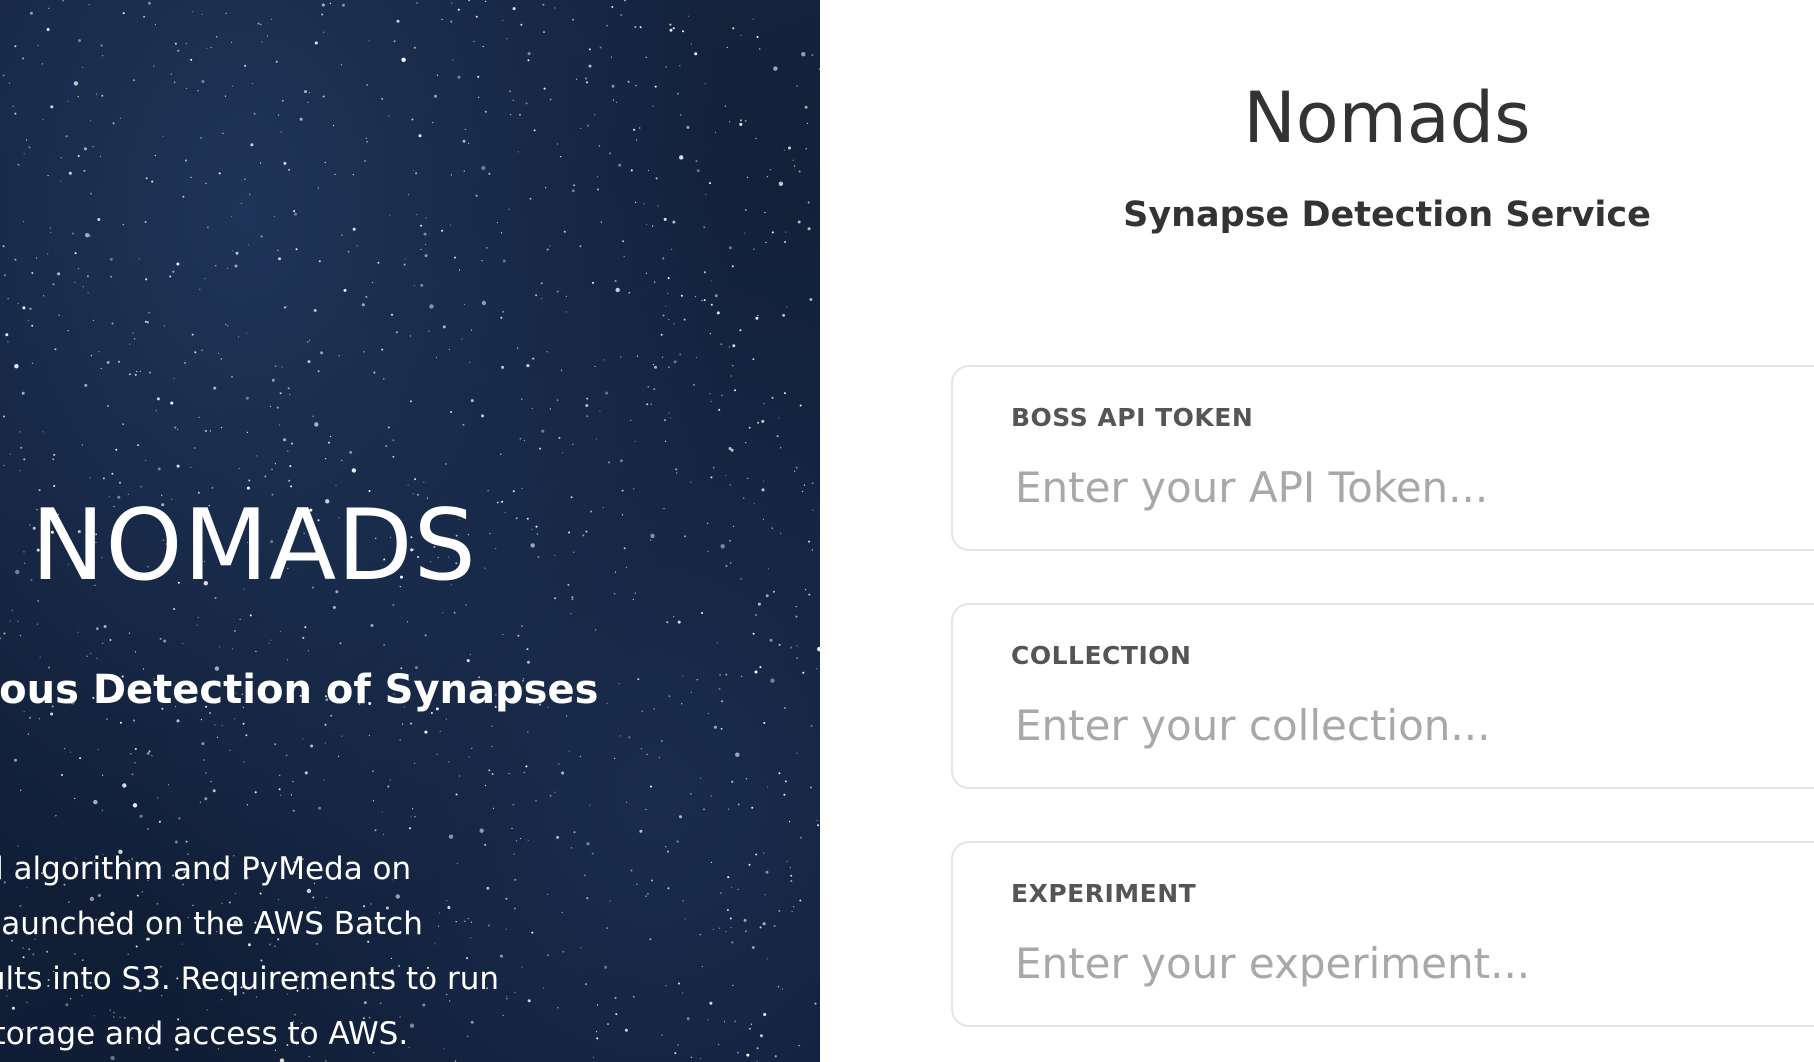 The width and height of the screenshot is (1814, 1062). What do you see at coordinates (1104, 893) in the screenshot?
I see `experiment-label: EXPERIMENT` at bounding box center [1104, 893].